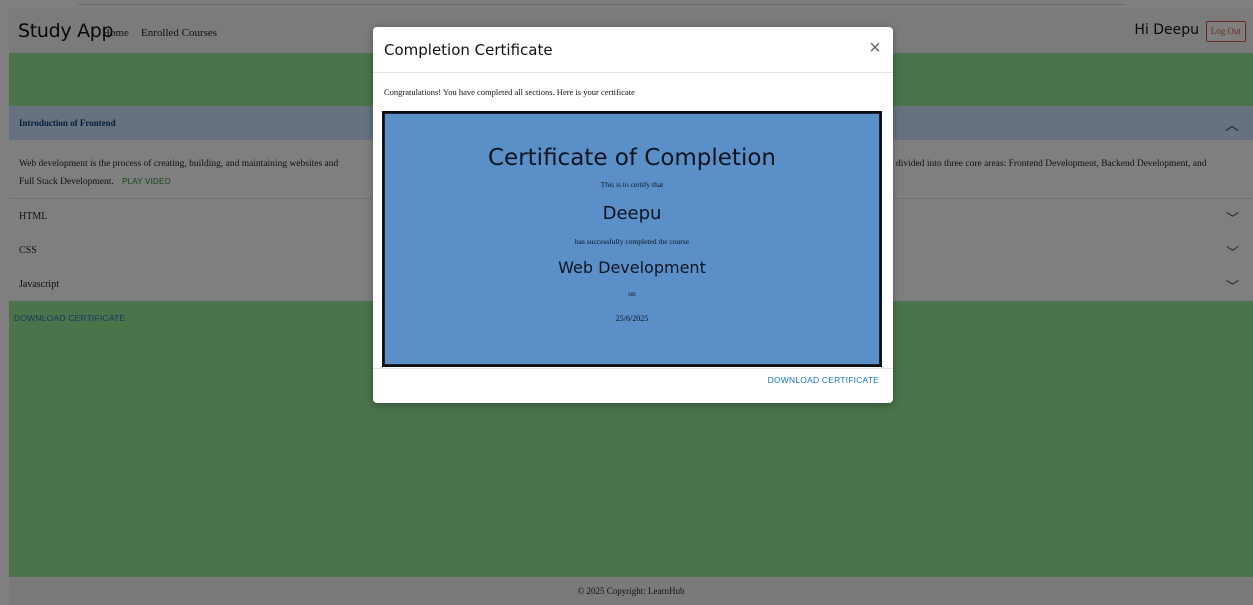 This screenshot has width=1253, height=605. What do you see at coordinates (468, 50) in the screenshot?
I see `modal-title: Completion Certificate` at bounding box center [468, 50].